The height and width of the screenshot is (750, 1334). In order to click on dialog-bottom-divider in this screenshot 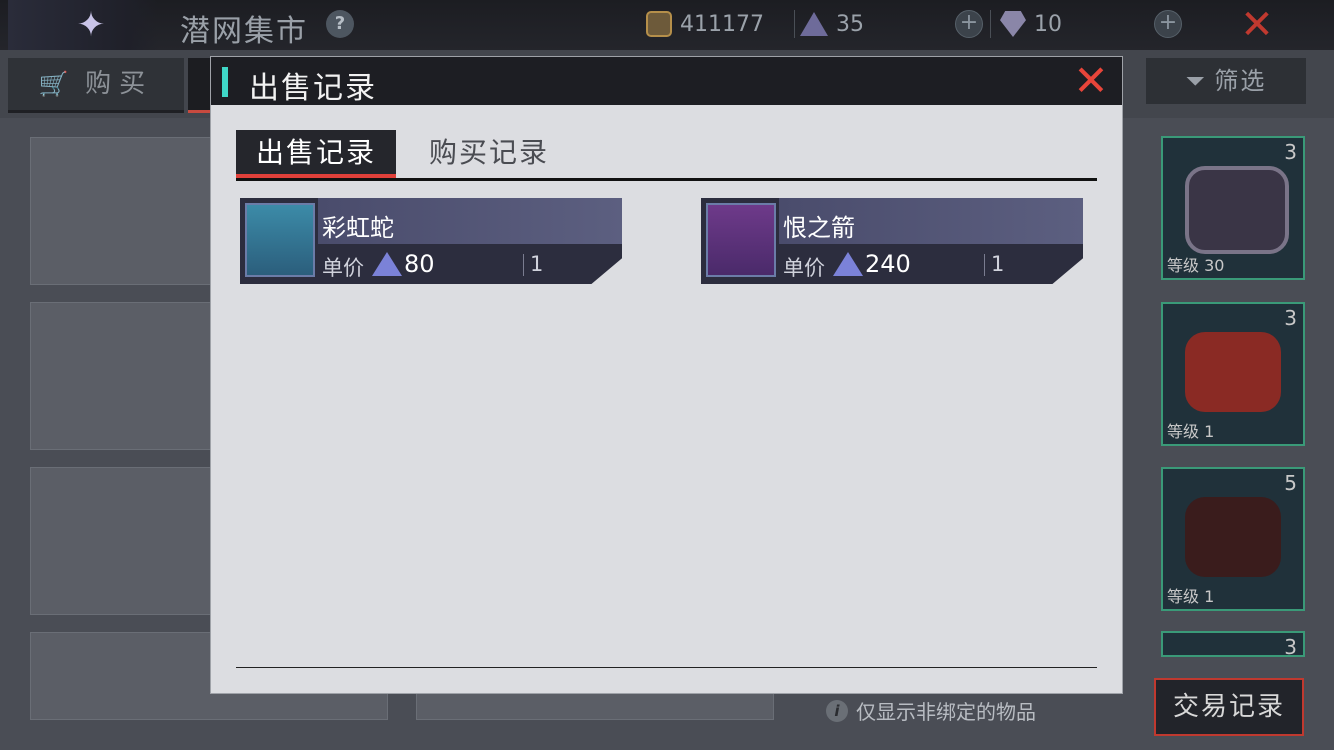, I will do `click(666, 667)`.